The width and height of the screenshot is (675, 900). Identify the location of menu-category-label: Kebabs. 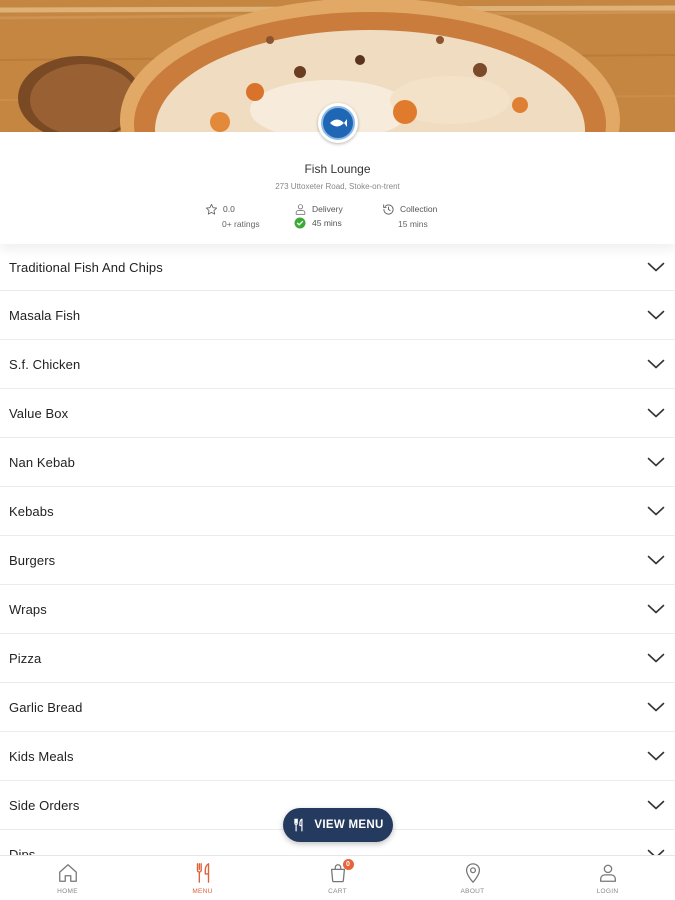
(31, 511).